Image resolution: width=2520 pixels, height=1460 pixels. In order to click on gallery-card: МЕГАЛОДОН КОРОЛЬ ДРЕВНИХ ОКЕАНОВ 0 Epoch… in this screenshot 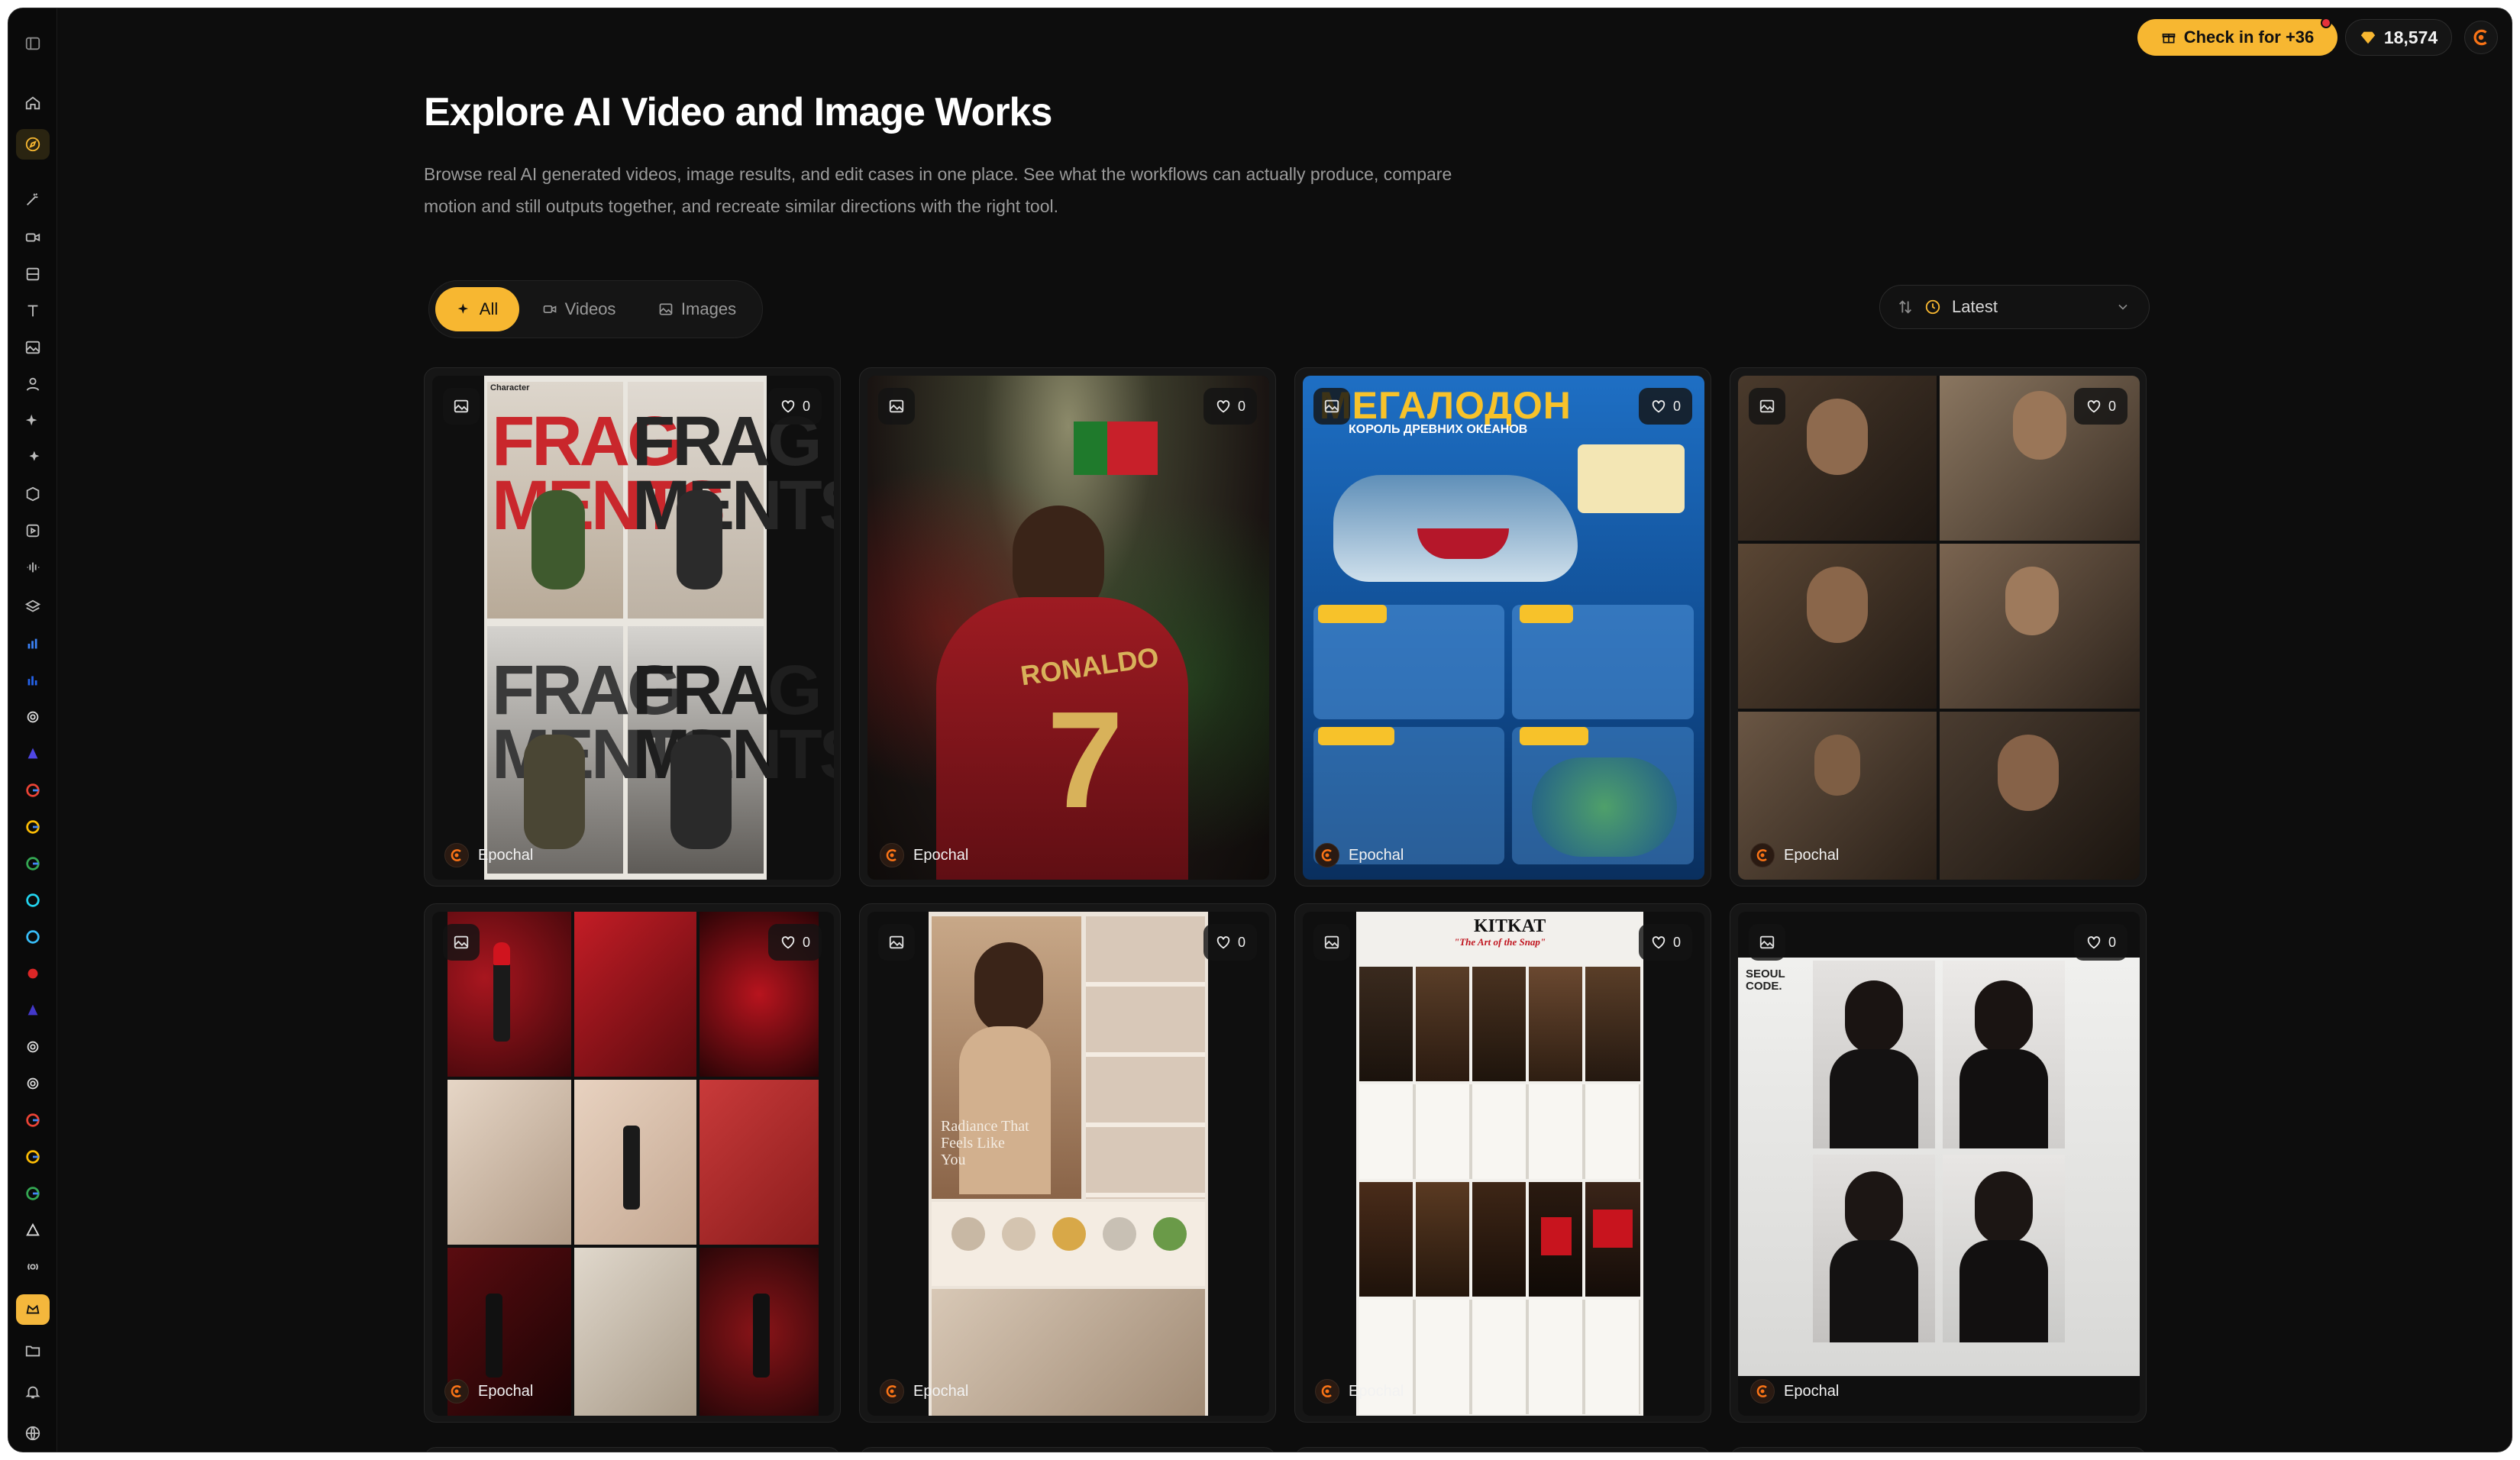, I will do `click(1502, 627)`.